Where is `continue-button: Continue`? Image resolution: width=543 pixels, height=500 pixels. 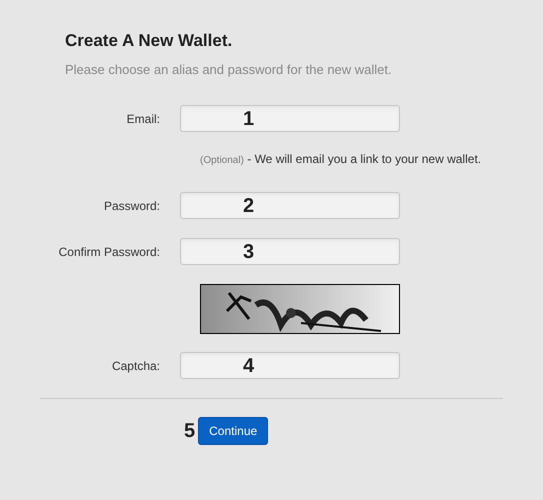
continue-button: Continue is located at coordinates (233, 431).